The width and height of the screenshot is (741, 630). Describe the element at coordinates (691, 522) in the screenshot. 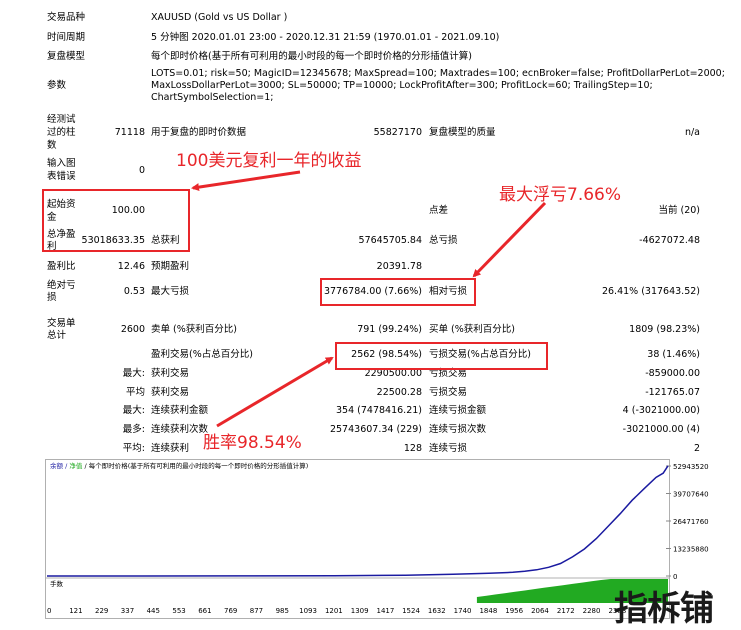

I see `y-tick-label: 26471760` at that location.